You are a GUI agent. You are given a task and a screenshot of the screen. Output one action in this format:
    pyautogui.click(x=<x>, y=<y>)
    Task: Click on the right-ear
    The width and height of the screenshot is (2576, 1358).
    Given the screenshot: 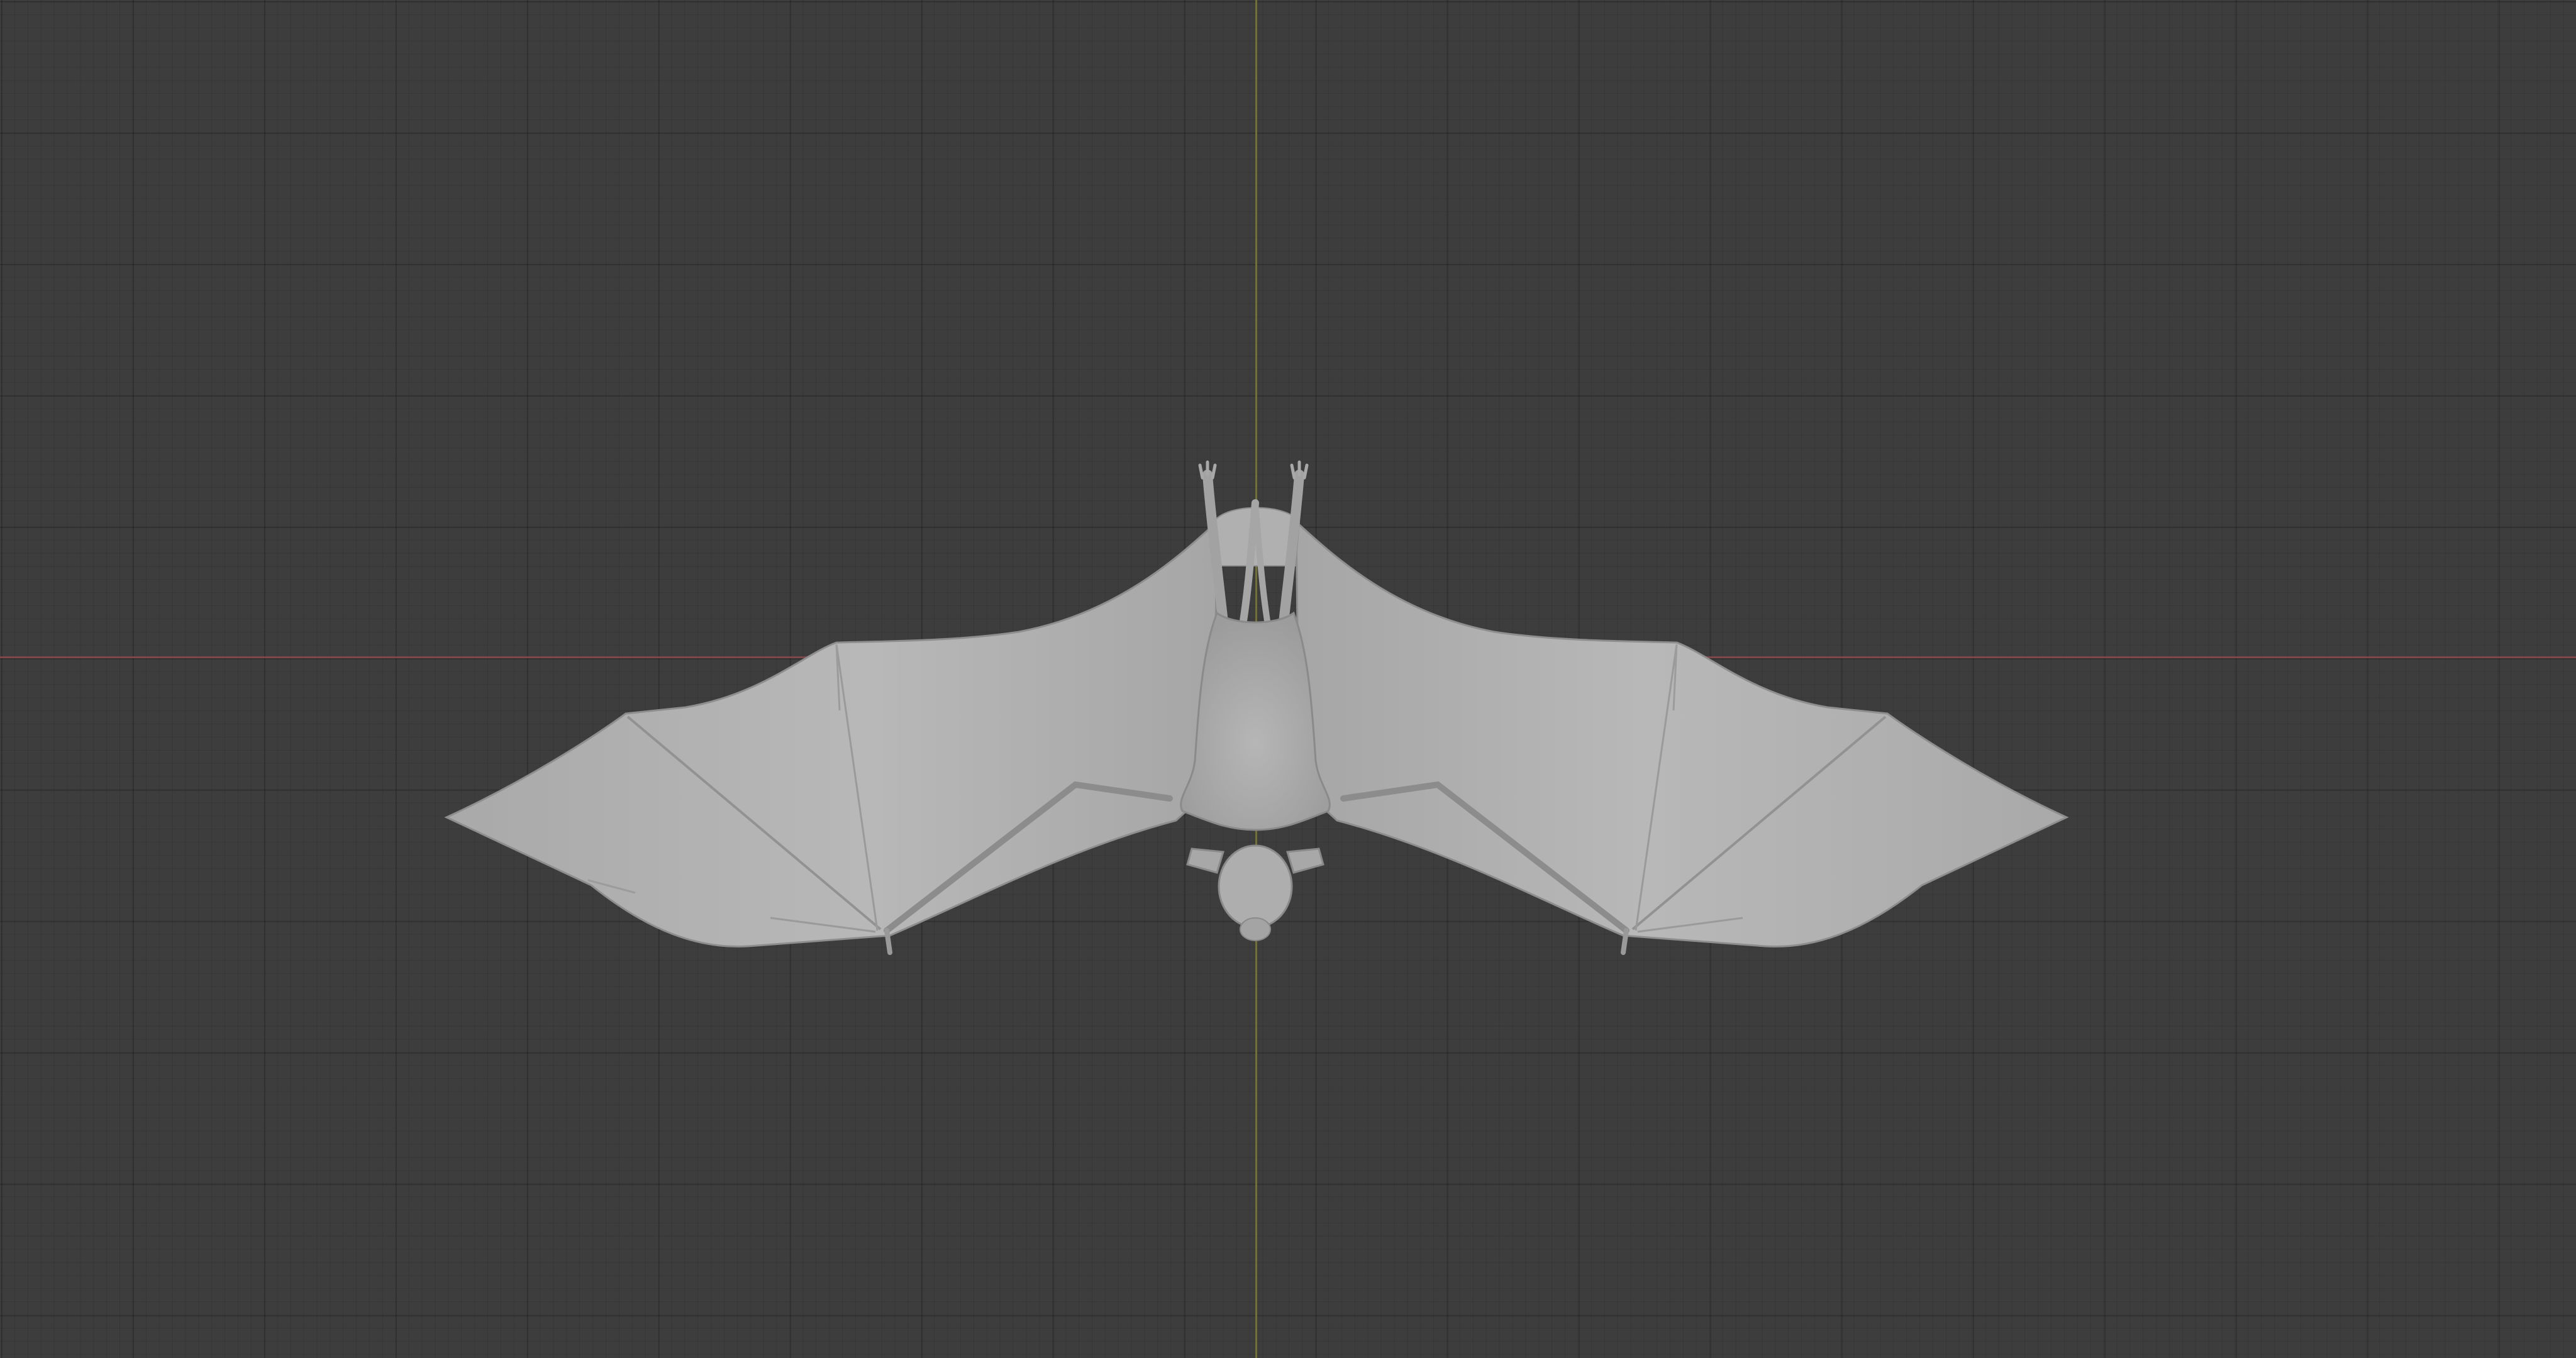 What is the action you would take?
    pyautogui.click(x=1305, y=860)
    